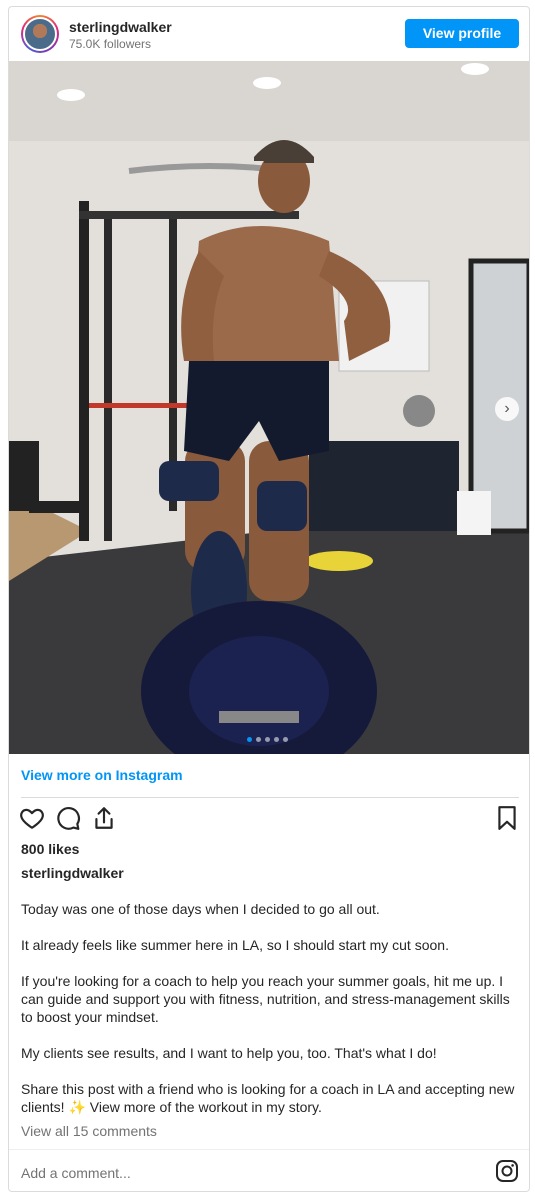 Image resolution: width=535 pixels, height=1197 pixels. What do you see at coordinates (32, 818) in the screenshot?
I see `heart-icon` at bounding box center [32, 818].